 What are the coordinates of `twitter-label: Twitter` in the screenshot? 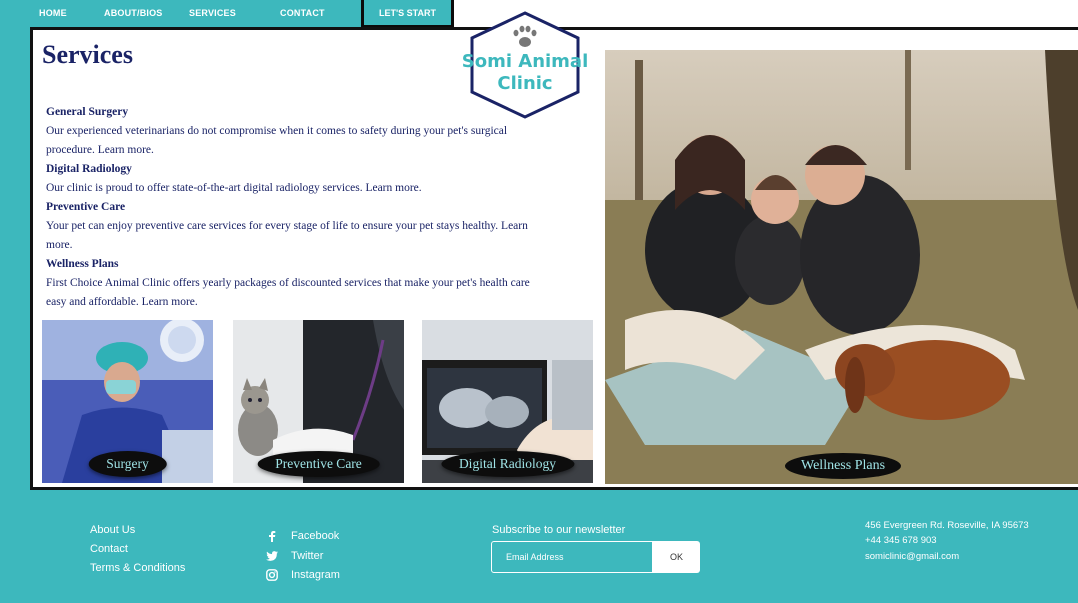 It's located at (307, 556).